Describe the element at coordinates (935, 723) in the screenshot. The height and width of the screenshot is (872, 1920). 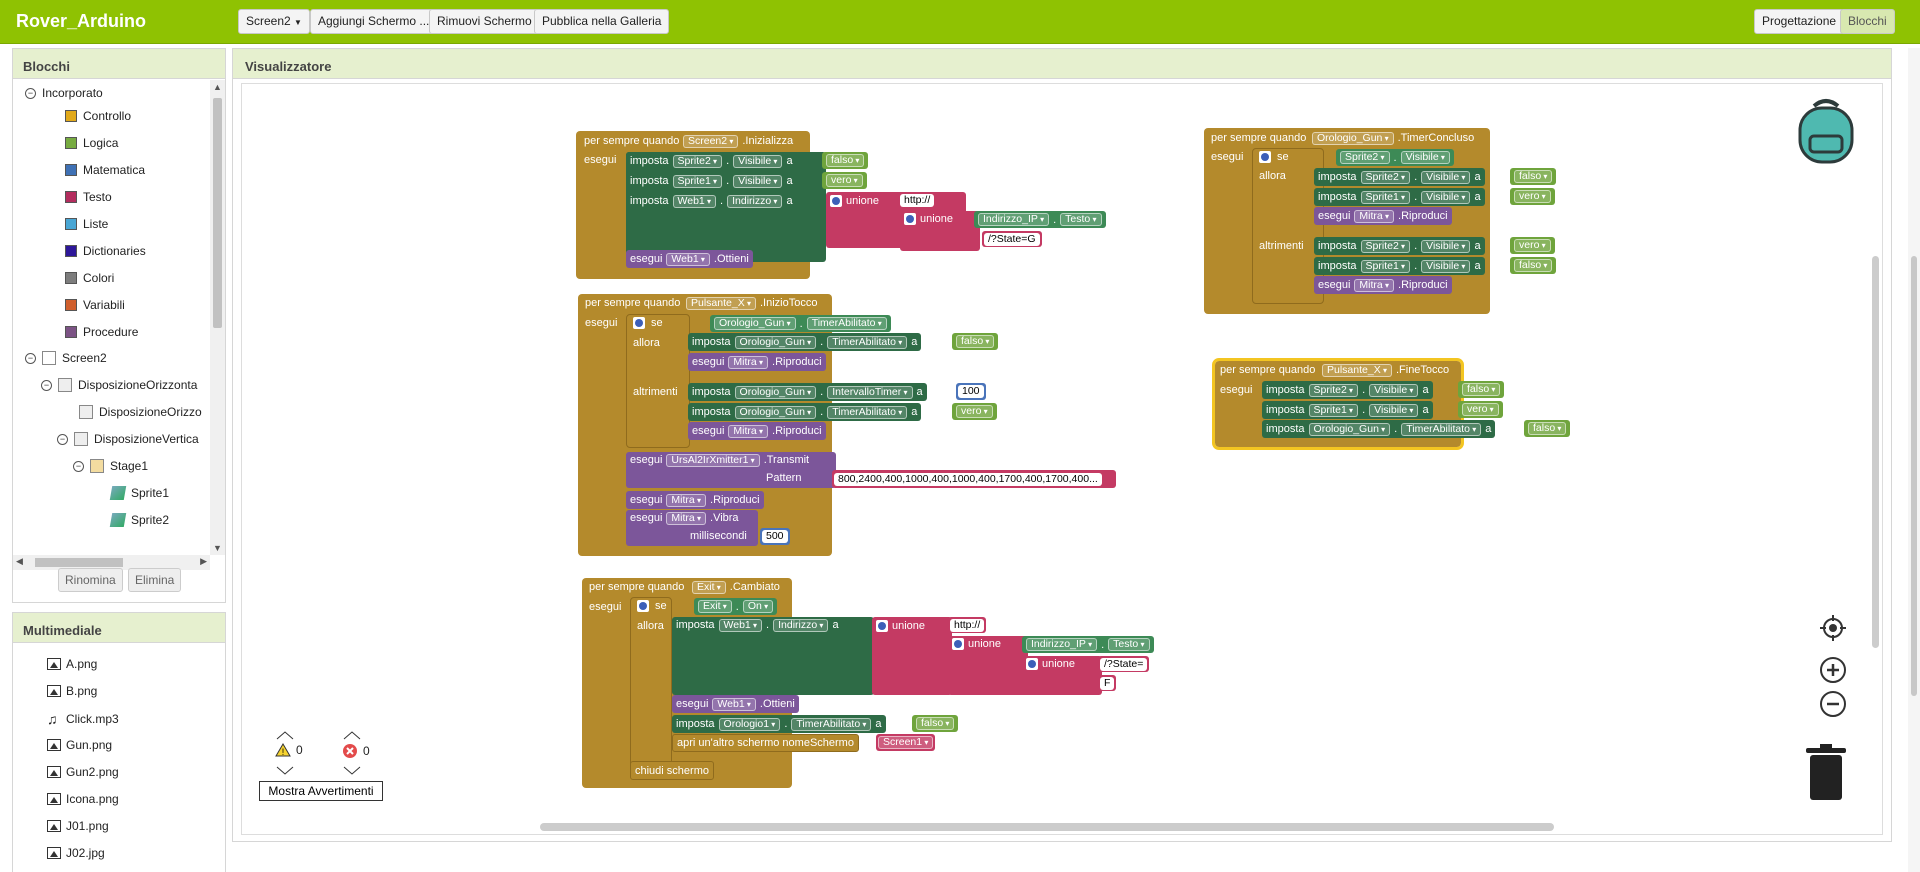
I see `false-block: falso` at that location.